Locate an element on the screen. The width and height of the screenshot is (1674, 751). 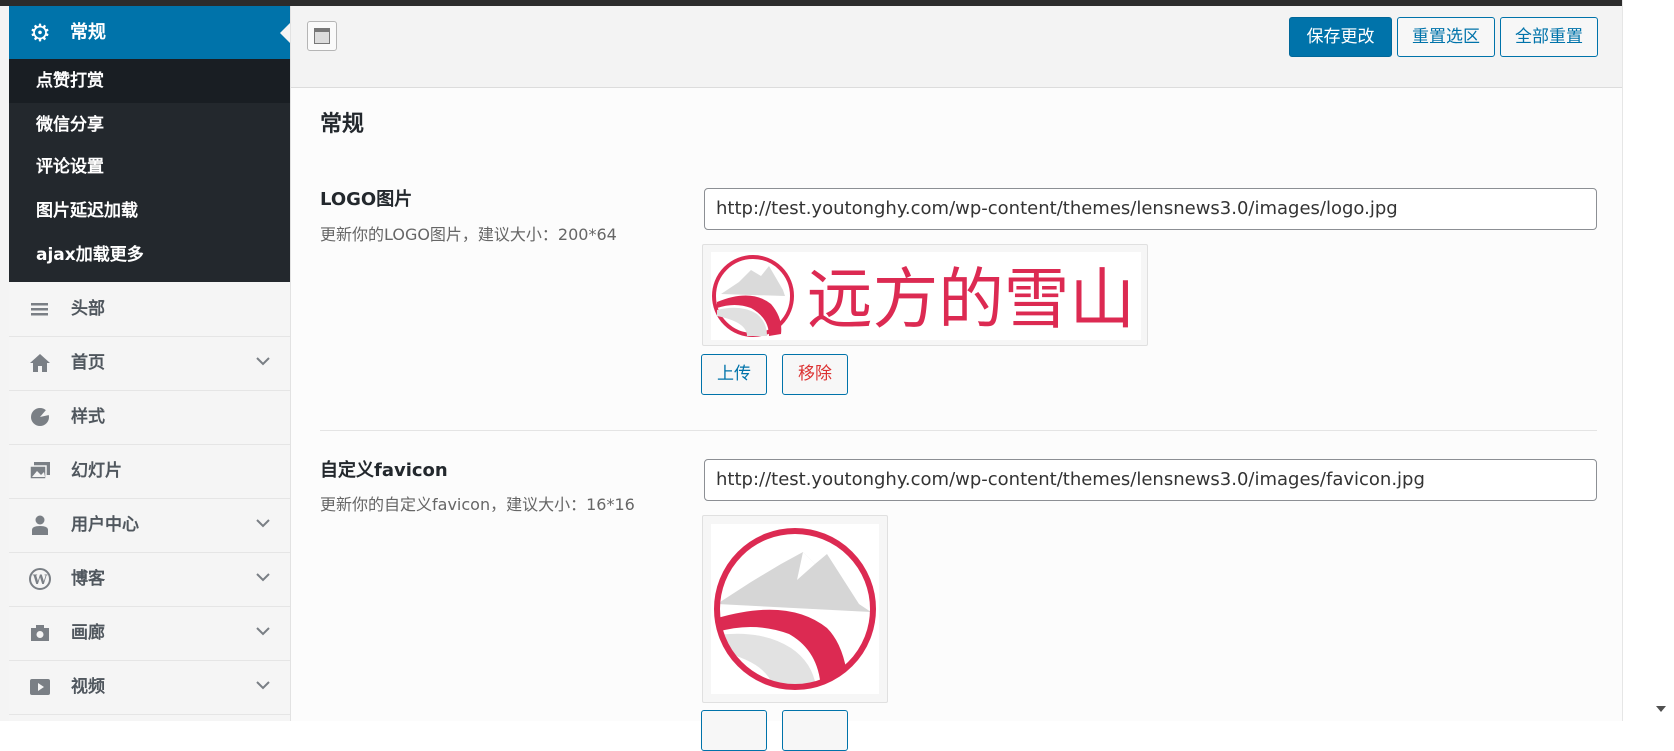
general-submenu: 点赞打赏 微信分享 评论设置 图片延迟加载 ajax加载更多 is located at coordinates (149, 170).